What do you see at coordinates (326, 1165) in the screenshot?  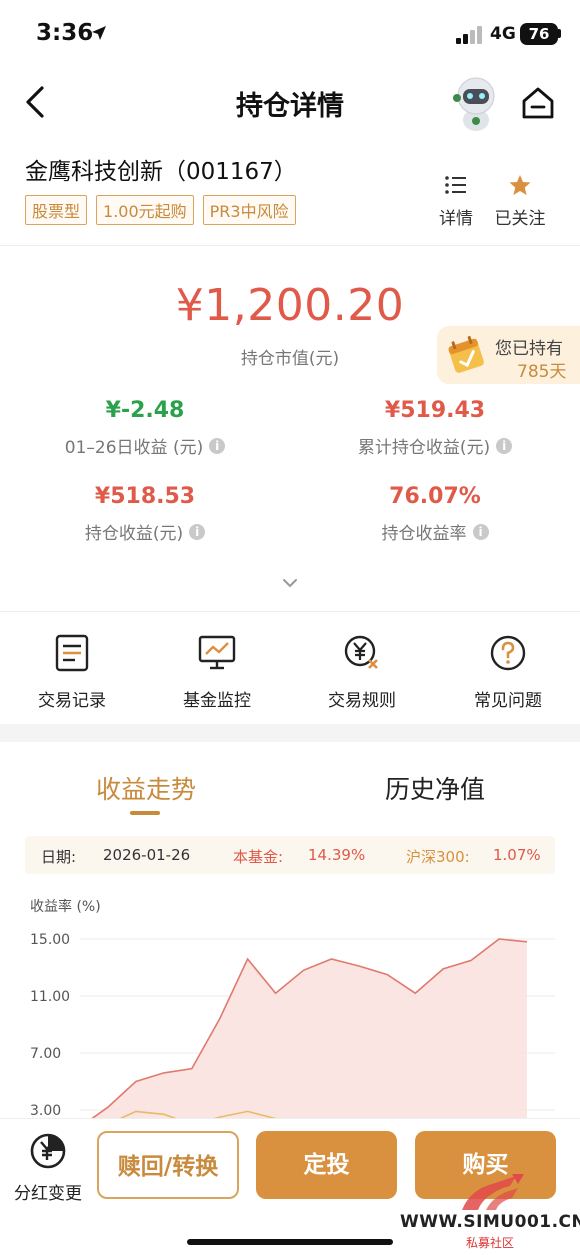 I see `sip-button: 定投` at bounding box center [326, 1165].